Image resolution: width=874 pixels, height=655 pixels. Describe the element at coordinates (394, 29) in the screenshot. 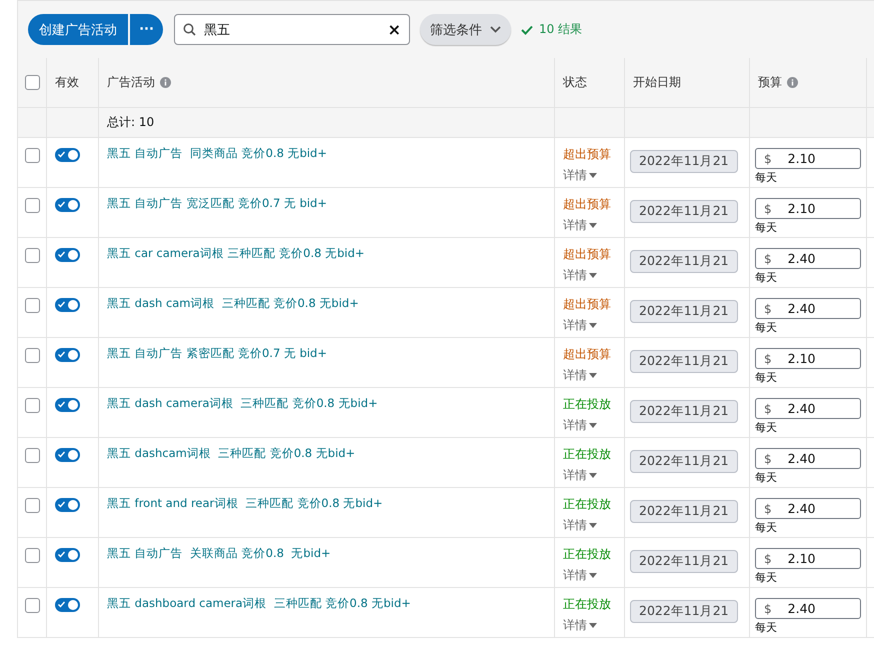

I see `clear-button: ×` at that location.